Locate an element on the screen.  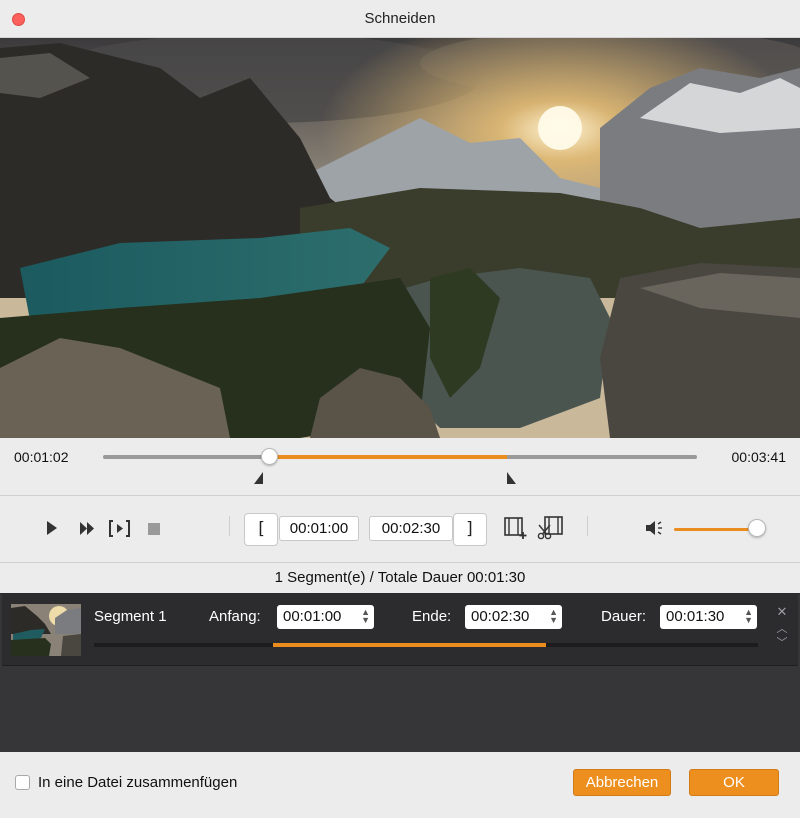
move-down-icon: ﹀ is located at coordinates (782, 642).